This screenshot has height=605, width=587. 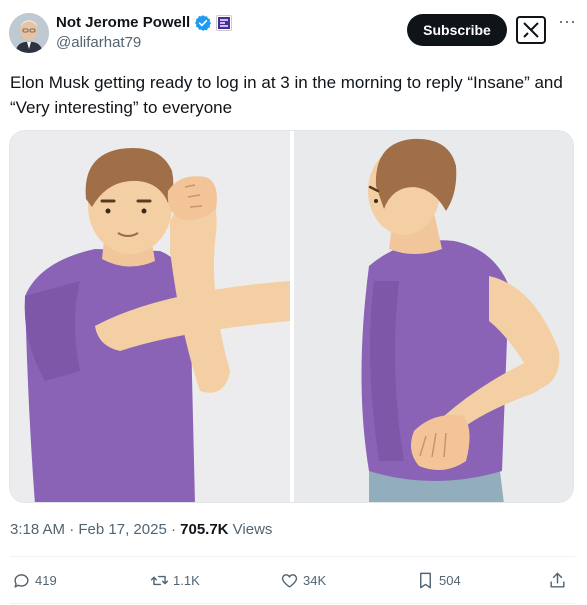 What do you see at coordinates (457, 30) in the screenshot?
I see `subscribe-button: Subscribe` at bounding box center [457, 30].